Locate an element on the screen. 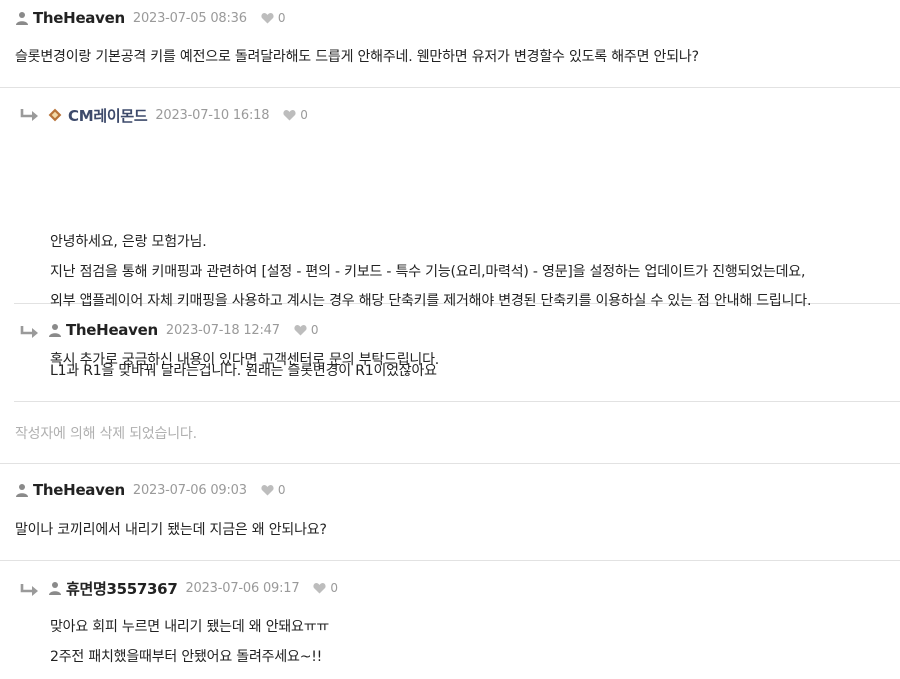 This screenshot has width=900, height=679. comment-header: TheHeaven 2023-07-06 09:03 0 is located at coordinates (150, 490).